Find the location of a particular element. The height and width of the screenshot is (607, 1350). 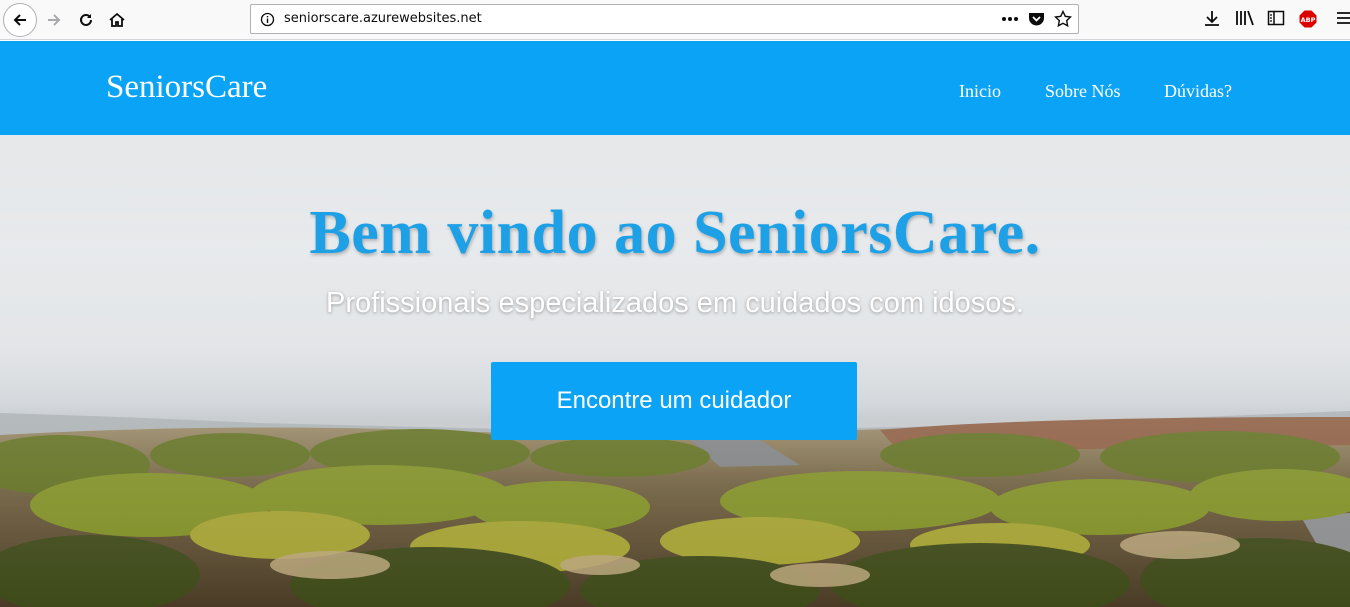

more-dots-icon is located at coordinates (1010, 19).